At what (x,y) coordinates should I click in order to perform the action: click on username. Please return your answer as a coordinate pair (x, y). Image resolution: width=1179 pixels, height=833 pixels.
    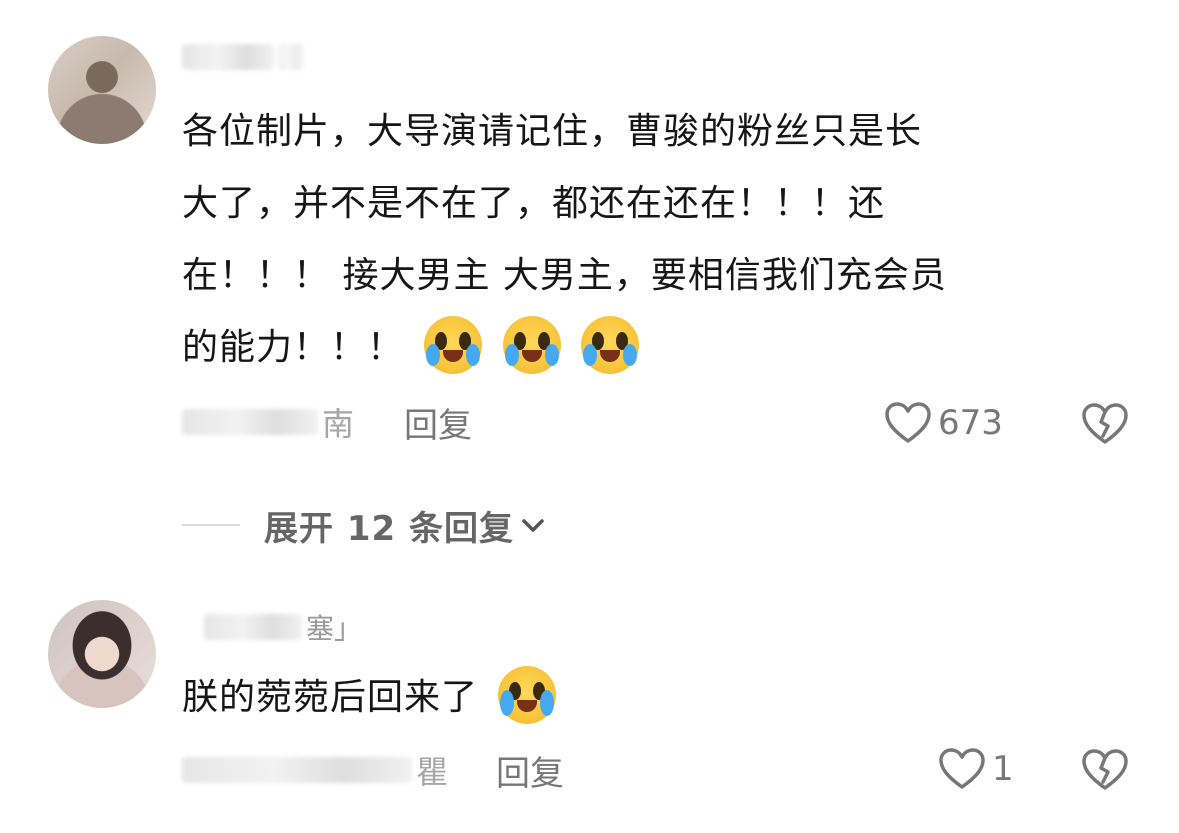
    Looking at the image, I should click on (243, 57).